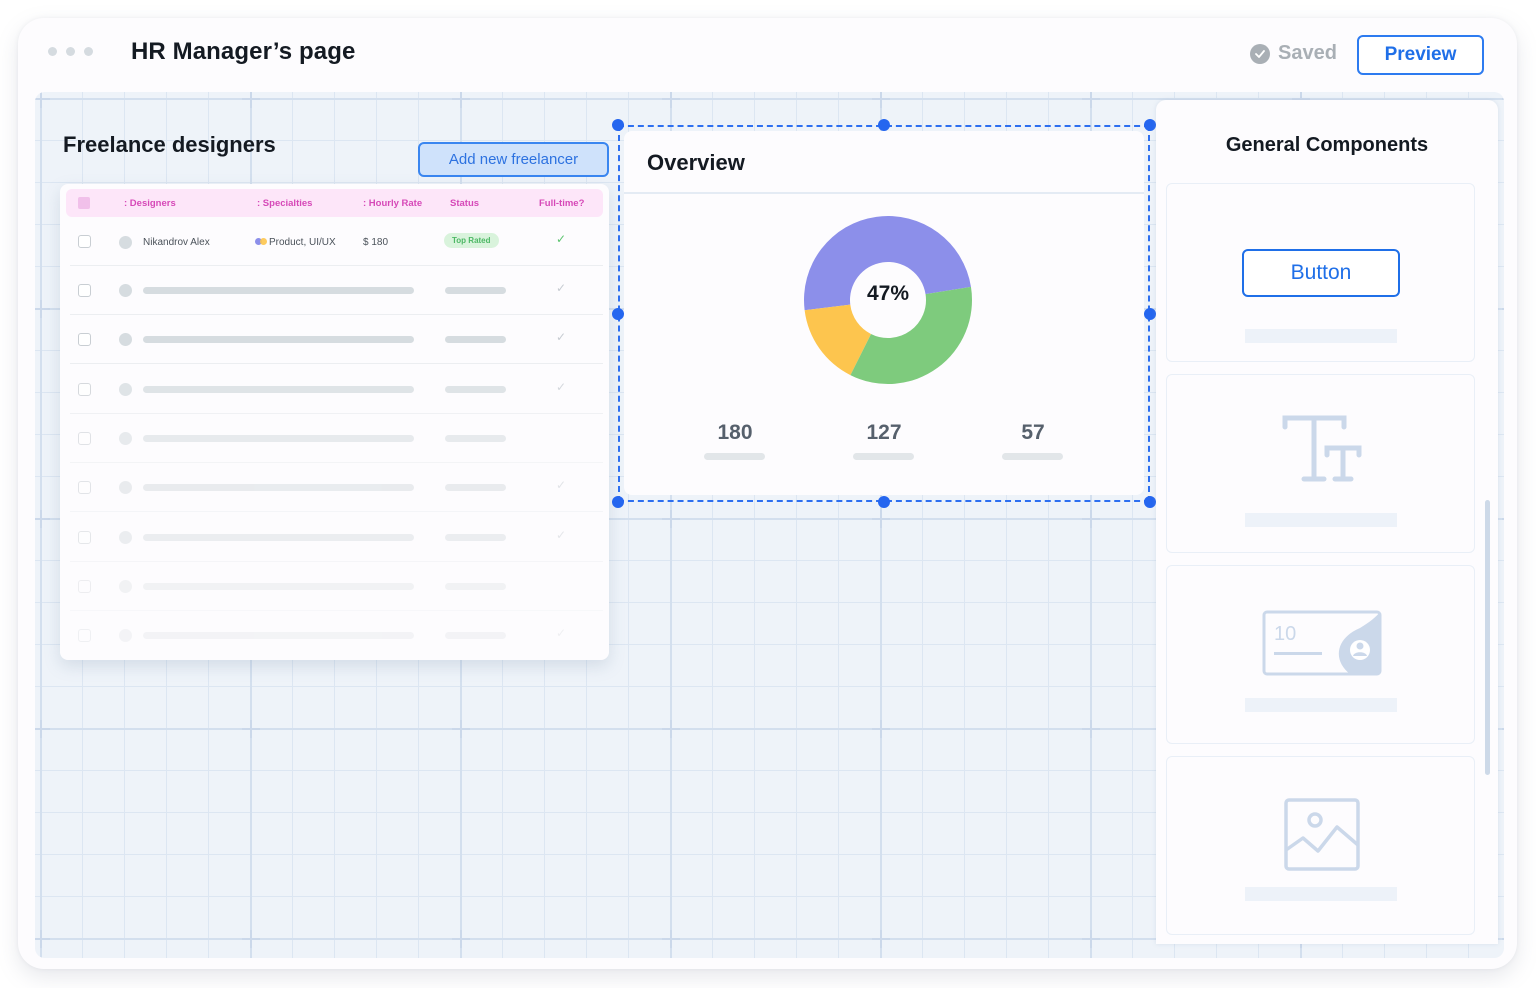 Image resolution: width=1536 pixels, height=988 pixels. I want to click on button-component-preview: Button, so click(1321, 273).